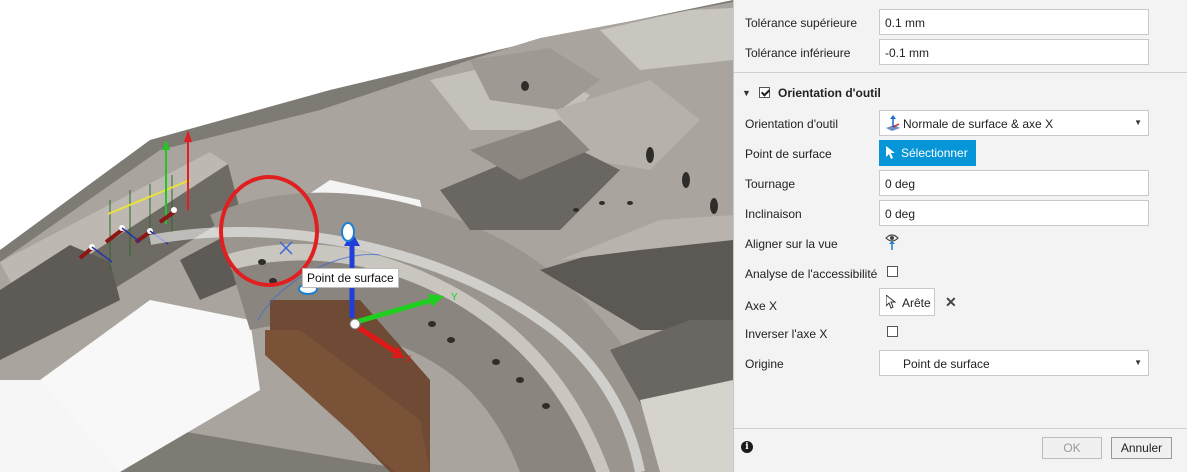 This screenshot has height=473, width=1187. What do you see at coordinates (770, 184) in the screenshot?
I see `rotation-label: Tournage` at bounding box center [770, 184].